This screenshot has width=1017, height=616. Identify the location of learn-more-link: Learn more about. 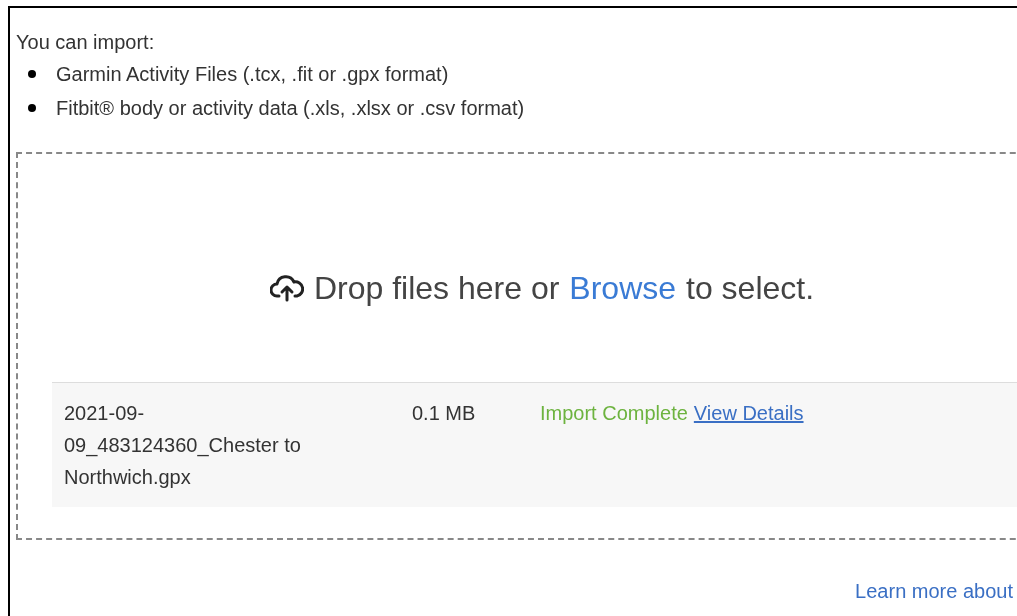
(934, 591).